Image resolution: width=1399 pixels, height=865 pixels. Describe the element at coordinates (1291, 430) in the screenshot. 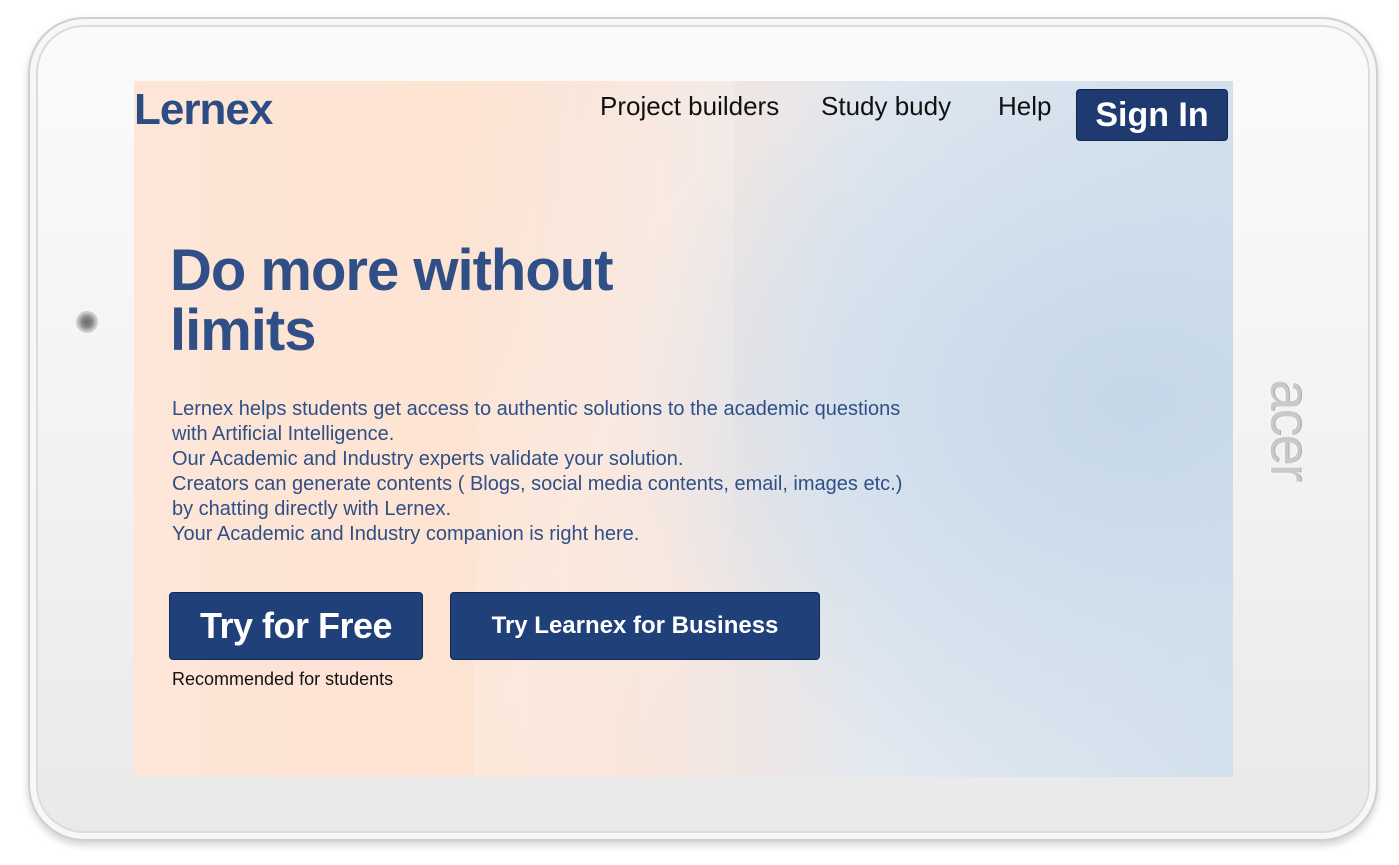

I see `device-brand-logo: acer` at that location.